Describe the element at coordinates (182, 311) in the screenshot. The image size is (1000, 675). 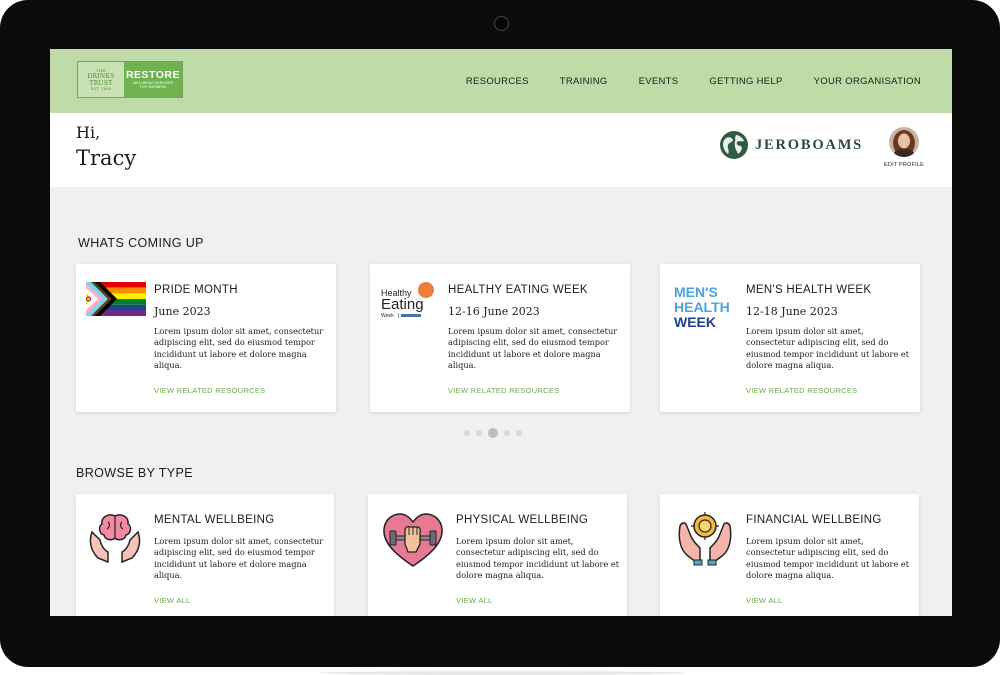
I see `event-date: June 2023` at that location.